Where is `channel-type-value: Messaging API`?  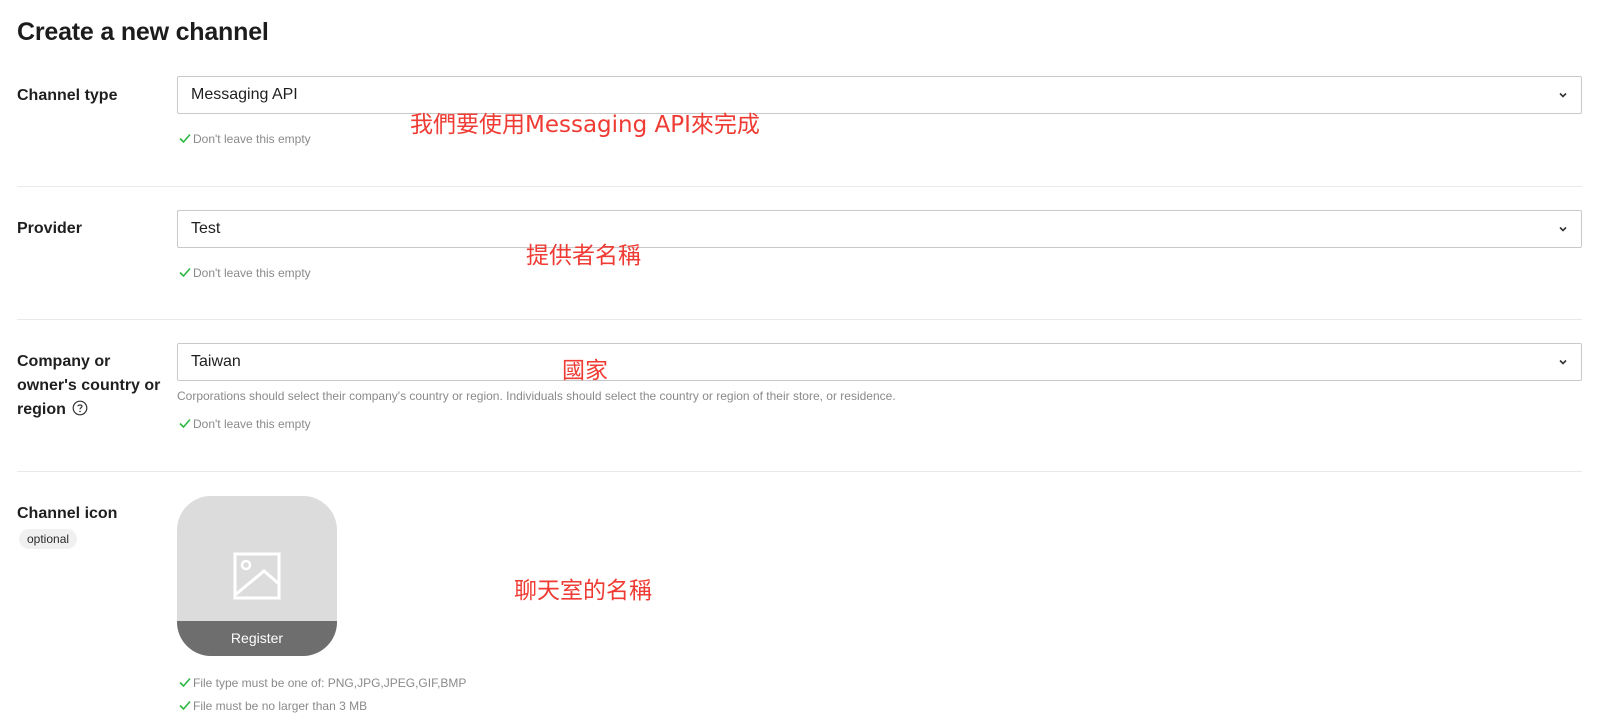 channel-type-value: Messaging API is located at coordinates (244, 94).